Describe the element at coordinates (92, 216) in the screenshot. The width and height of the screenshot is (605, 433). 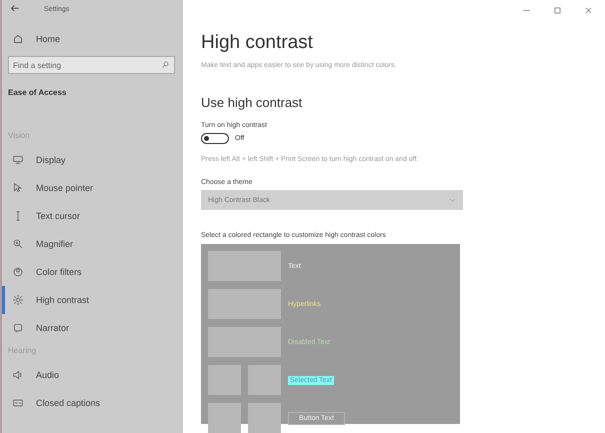
I see `sidebar-item: Text cursor` at that location.